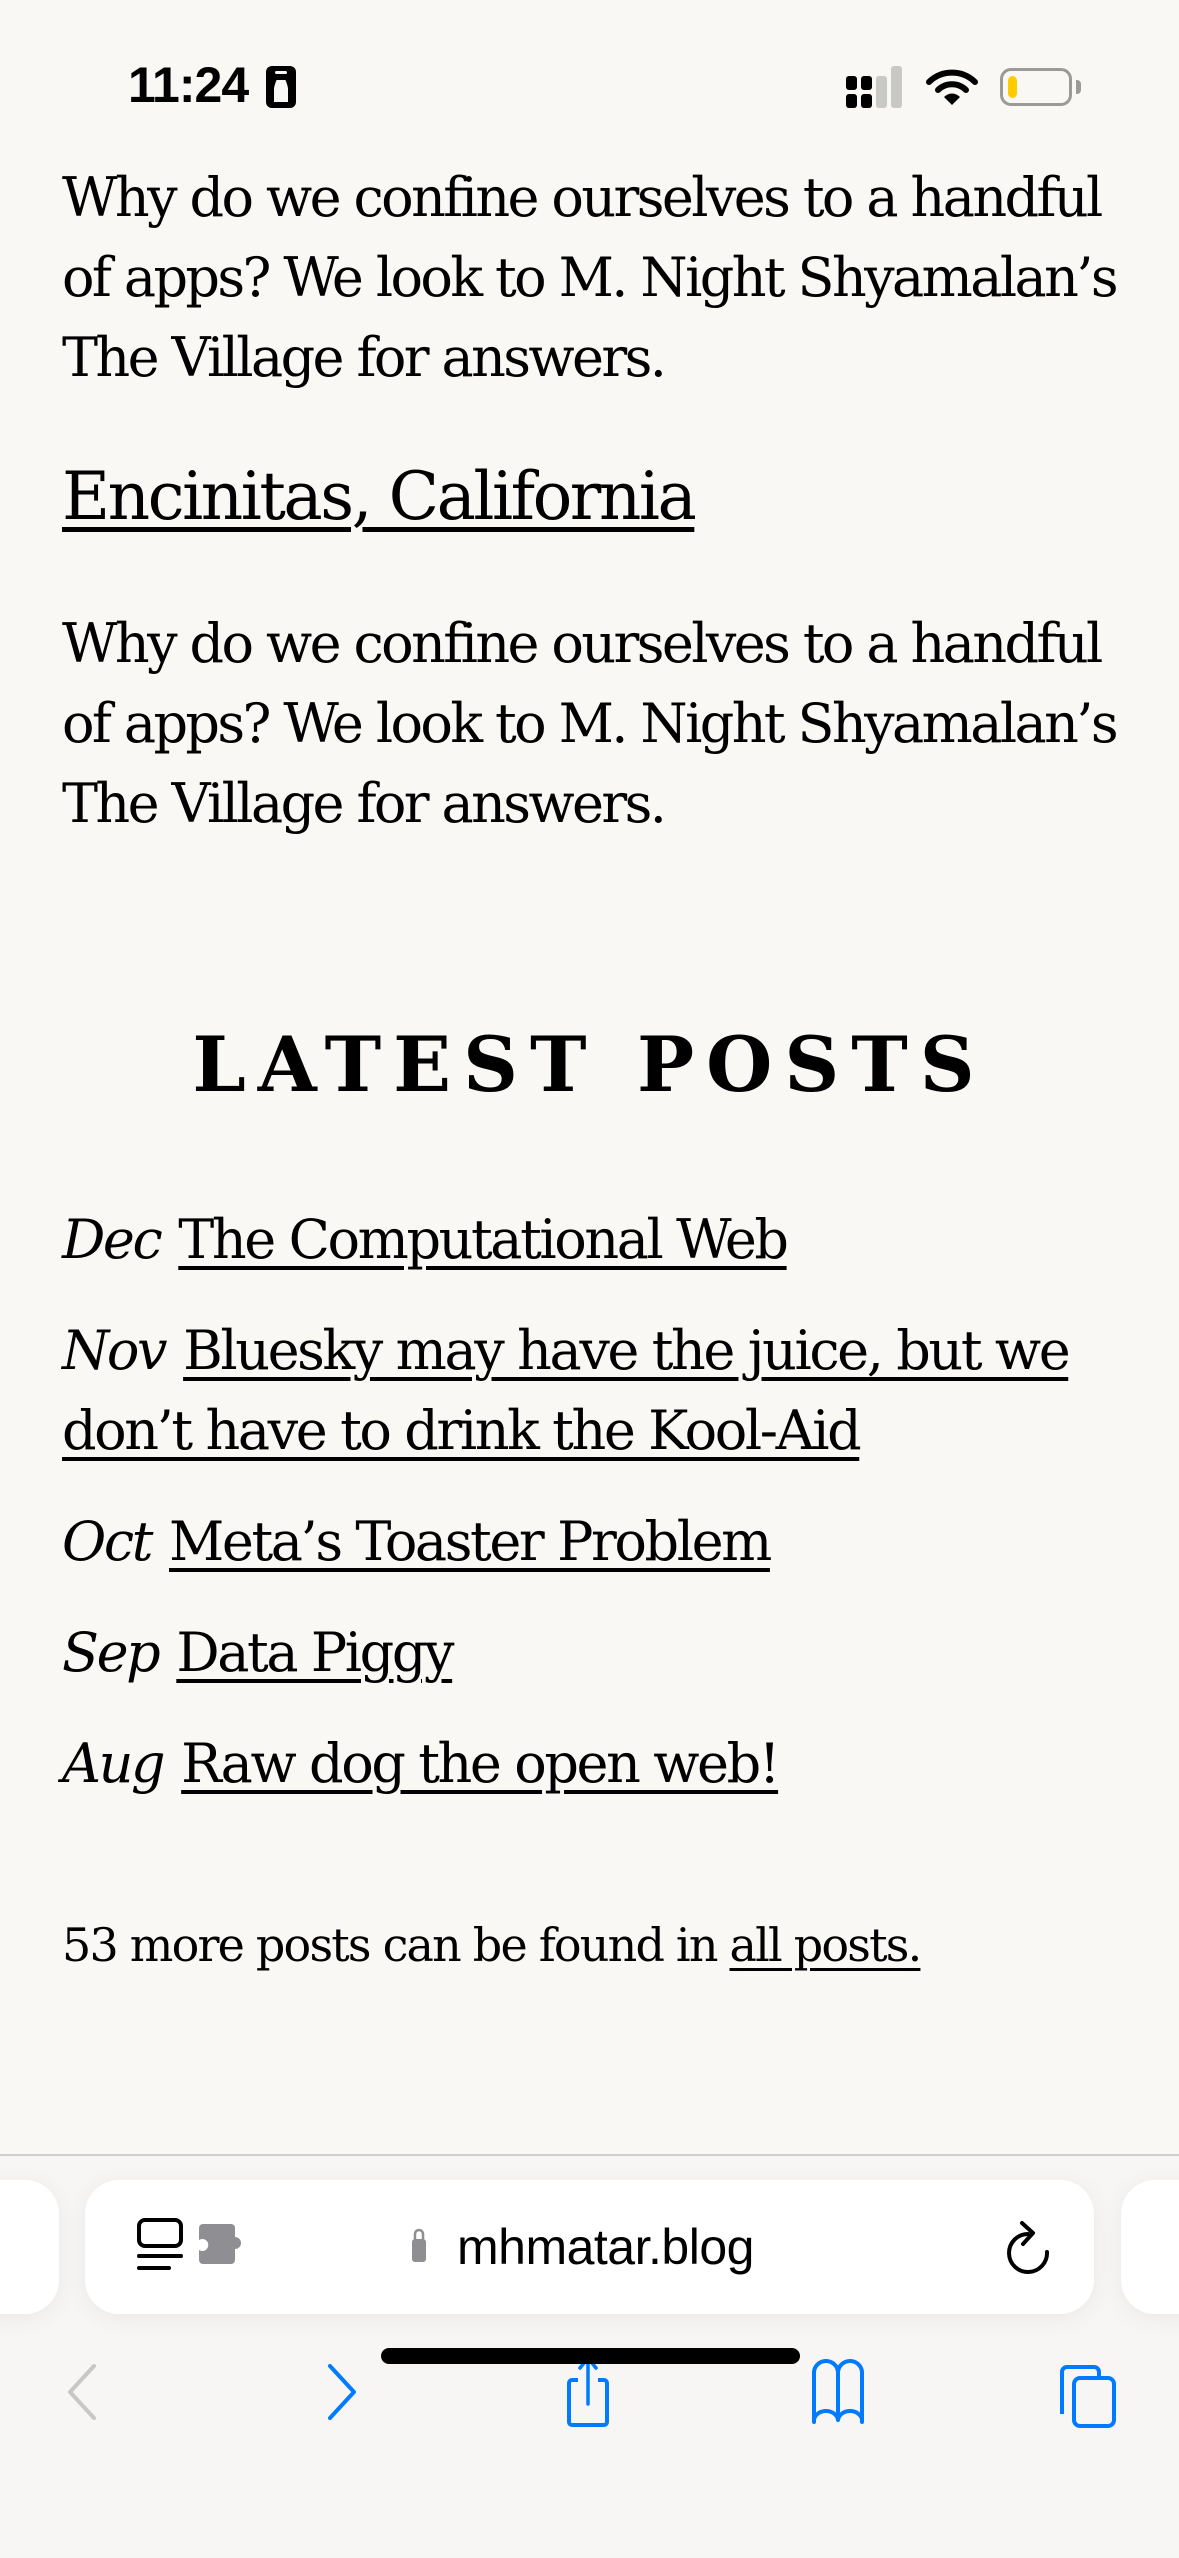 This screenshot has width=1179, height=2558. What do you see at coordinates (107, 1541) in the screenshot?
I see `post-month: Oct` at bounding box center [107, 1541].